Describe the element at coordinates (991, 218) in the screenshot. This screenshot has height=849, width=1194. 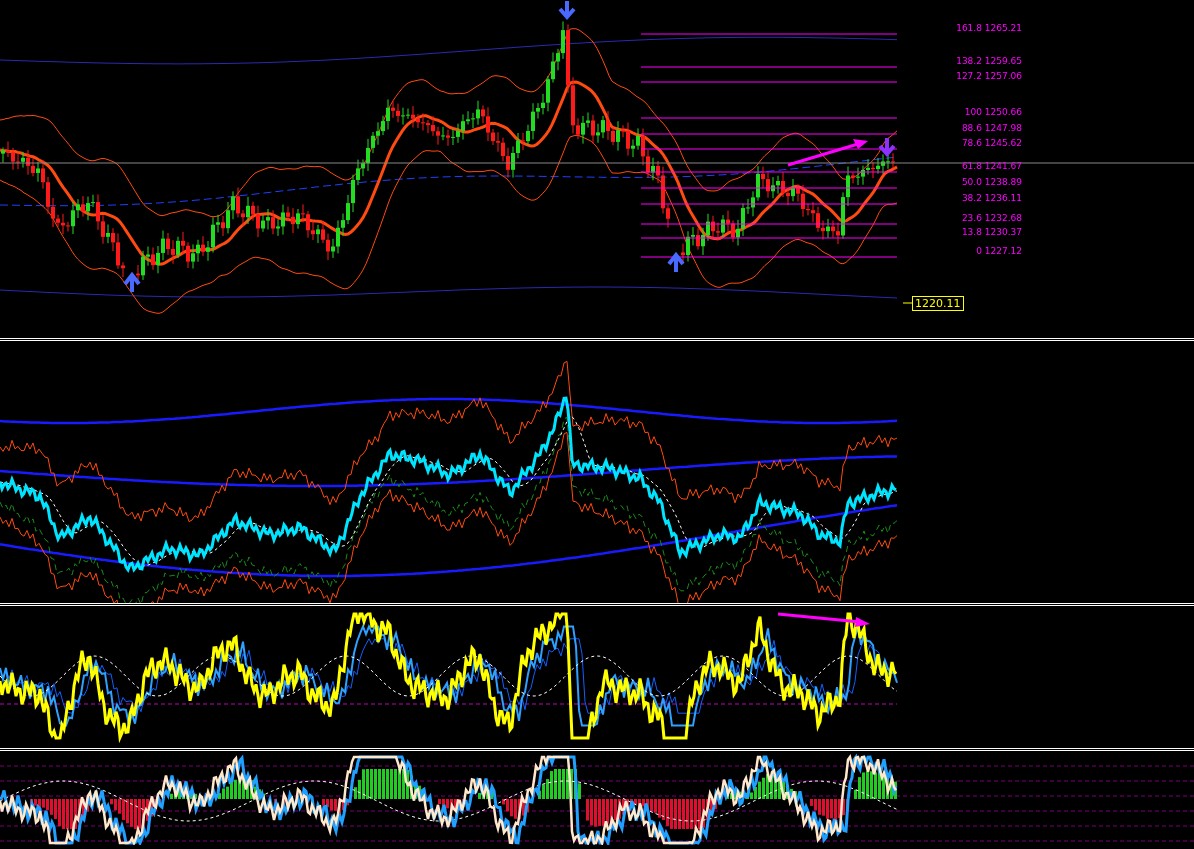
I see `fibonacci-label: 23.6 1232.68` at that location.